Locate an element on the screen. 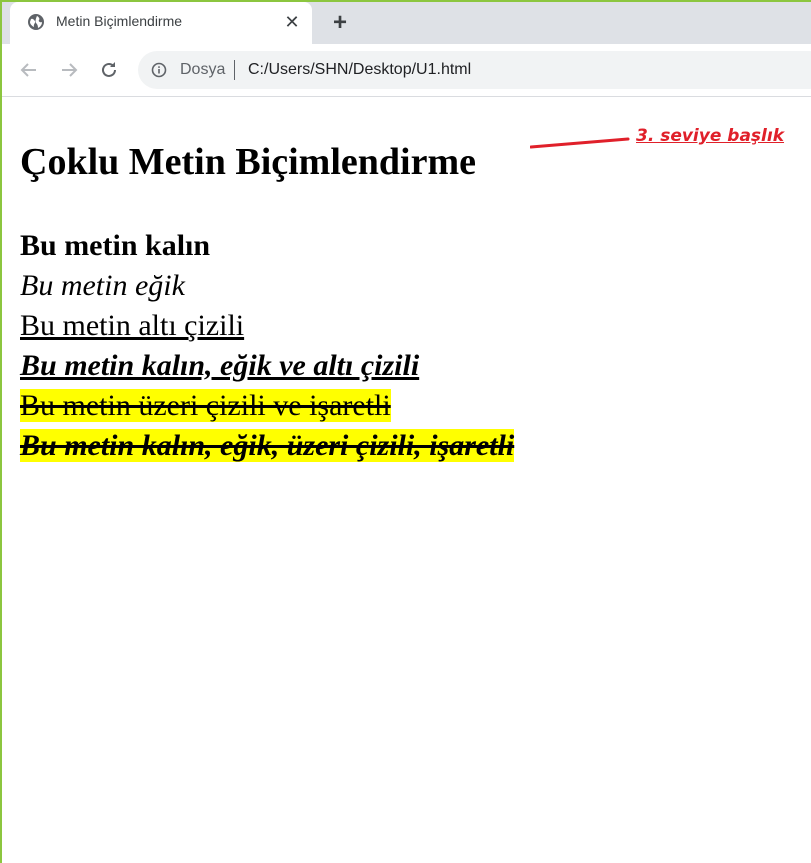 The width and height of the screenshot is (811, 863). underline-text-line: Bu metin altı çizili is located at coordinates (132, 325).